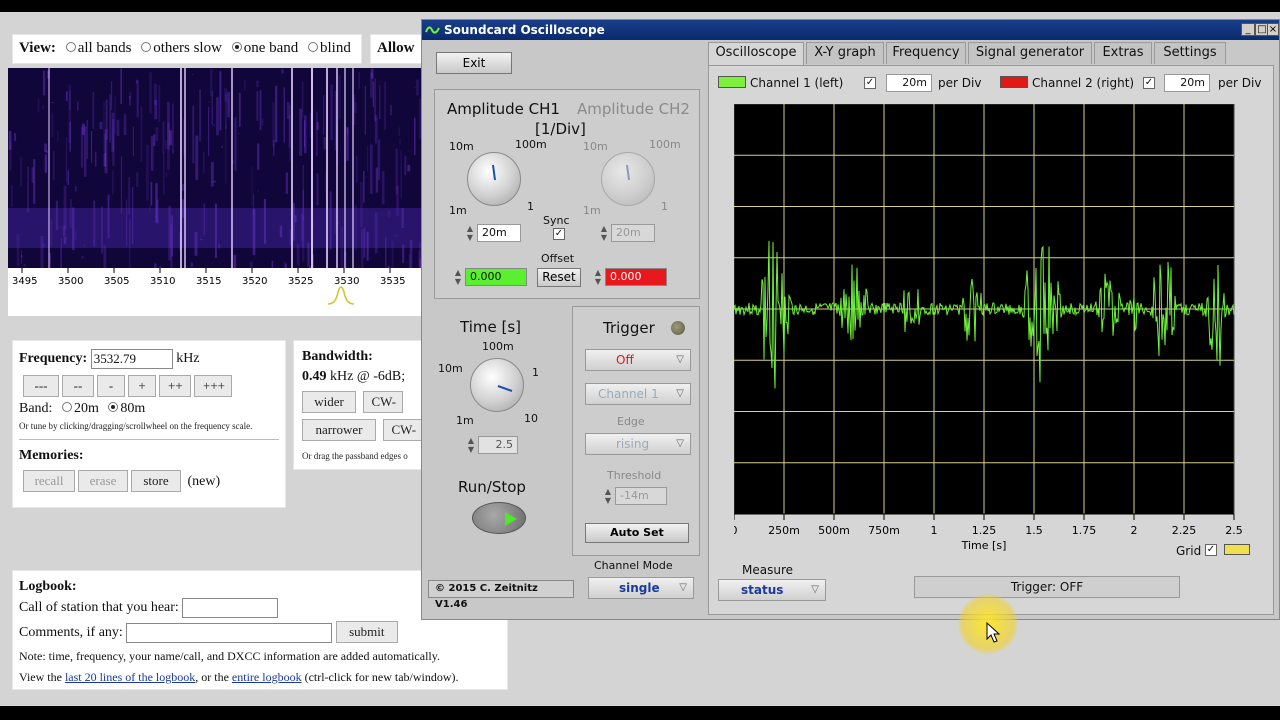  What do you see at coordinates (474, 63) in the screenshot?
I see `exit-button: Exit` at bounding box center [474, 63].